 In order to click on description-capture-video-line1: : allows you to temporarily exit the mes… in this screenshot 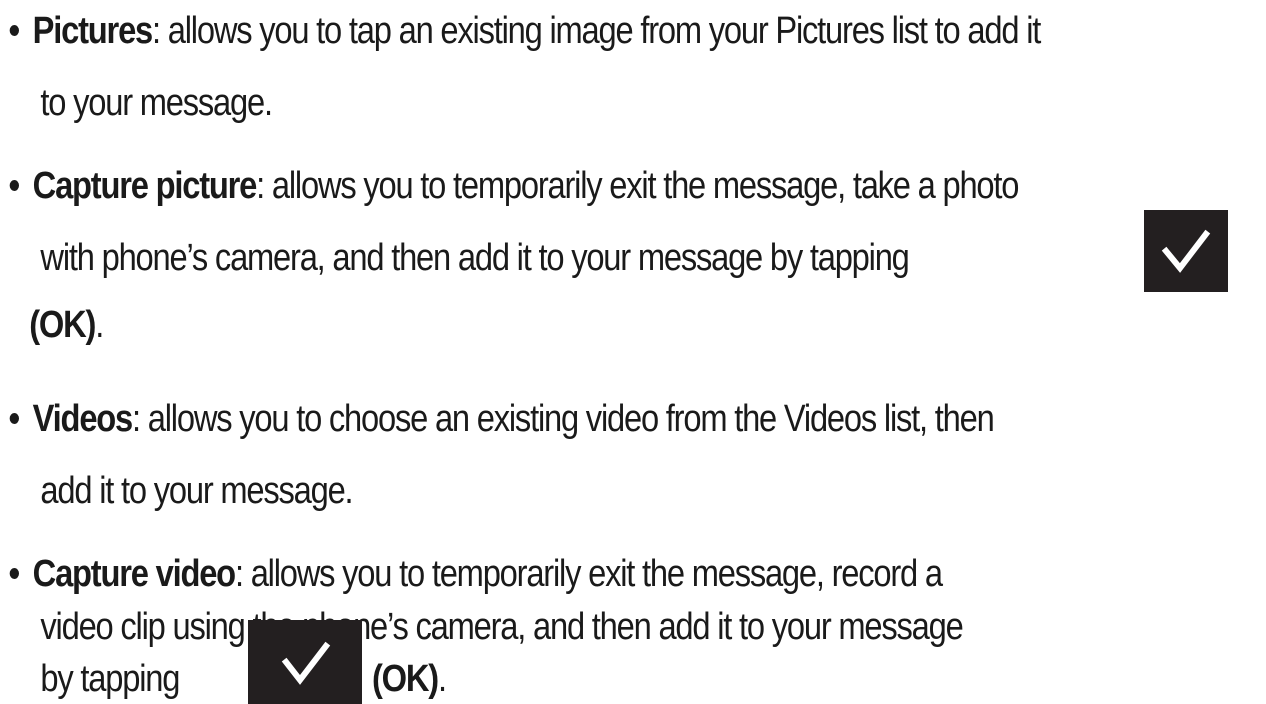, I will do `click(588, 574)`.